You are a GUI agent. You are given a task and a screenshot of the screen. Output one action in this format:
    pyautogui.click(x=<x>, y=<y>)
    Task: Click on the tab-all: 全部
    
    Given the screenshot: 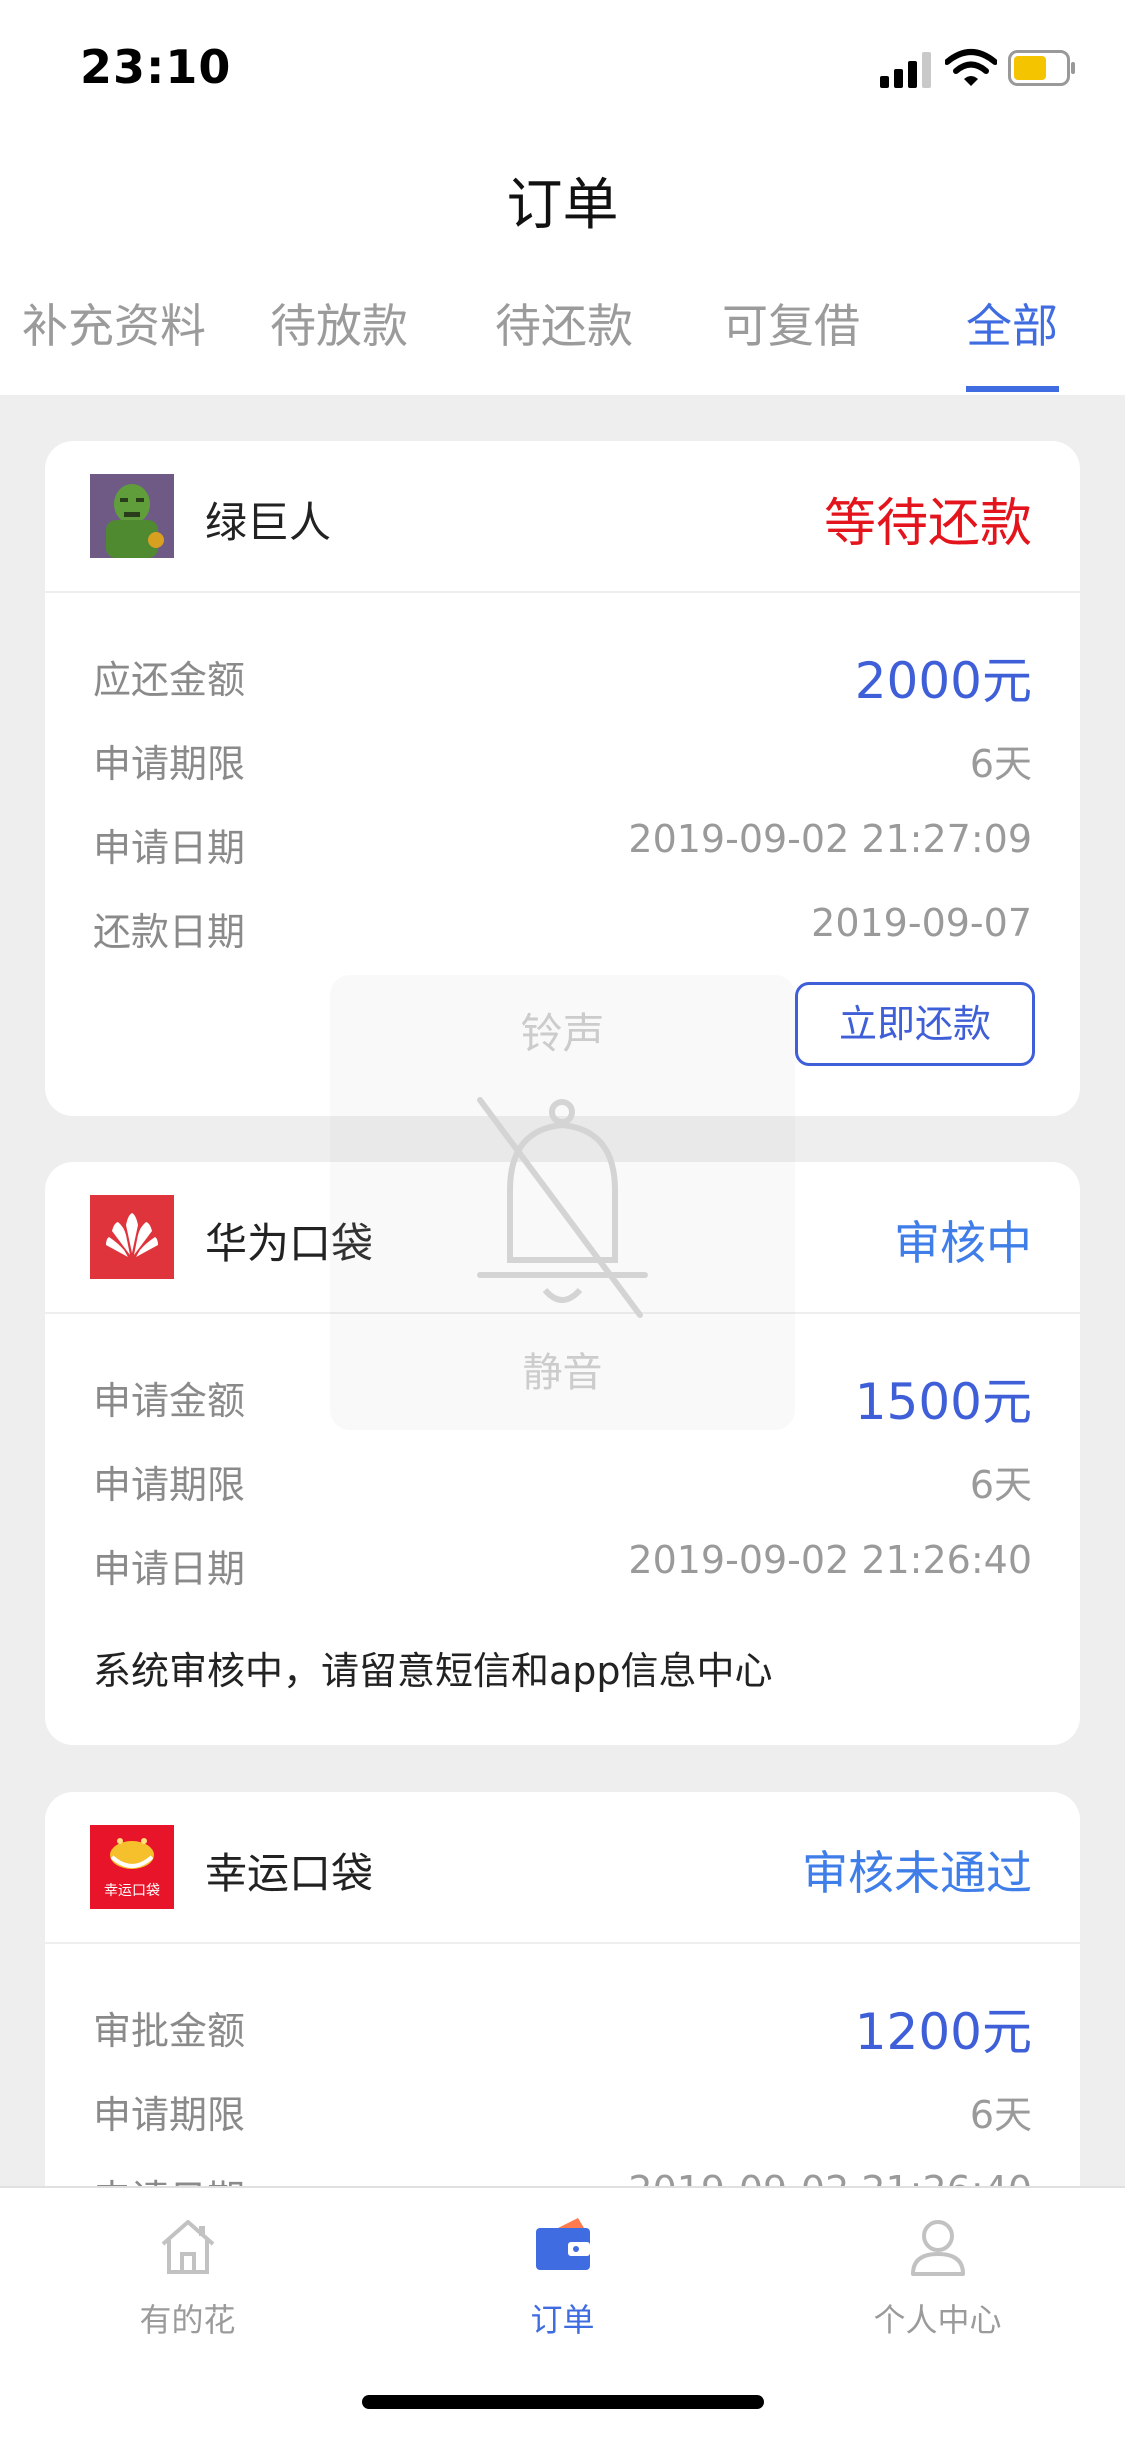 What is the action you would take?
    pyautogui.click(x=1012, y=323)
    